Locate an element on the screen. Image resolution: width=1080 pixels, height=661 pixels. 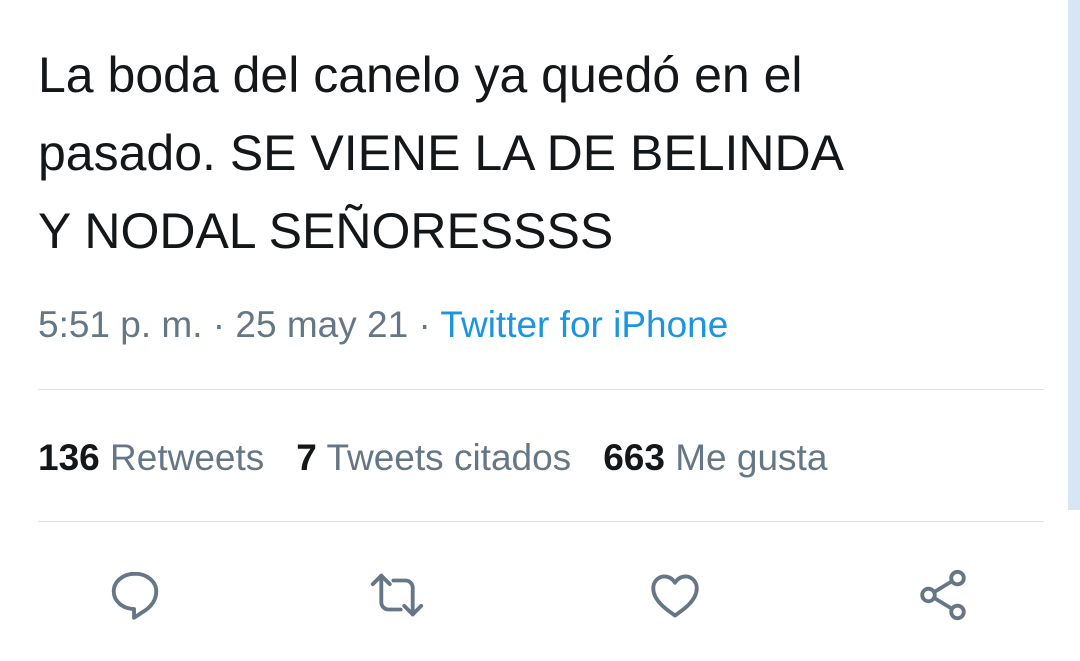
tweet-stats: 136 Retweets 7 Tweets citados 663 Me gusta is located at coordinates (448, 458).